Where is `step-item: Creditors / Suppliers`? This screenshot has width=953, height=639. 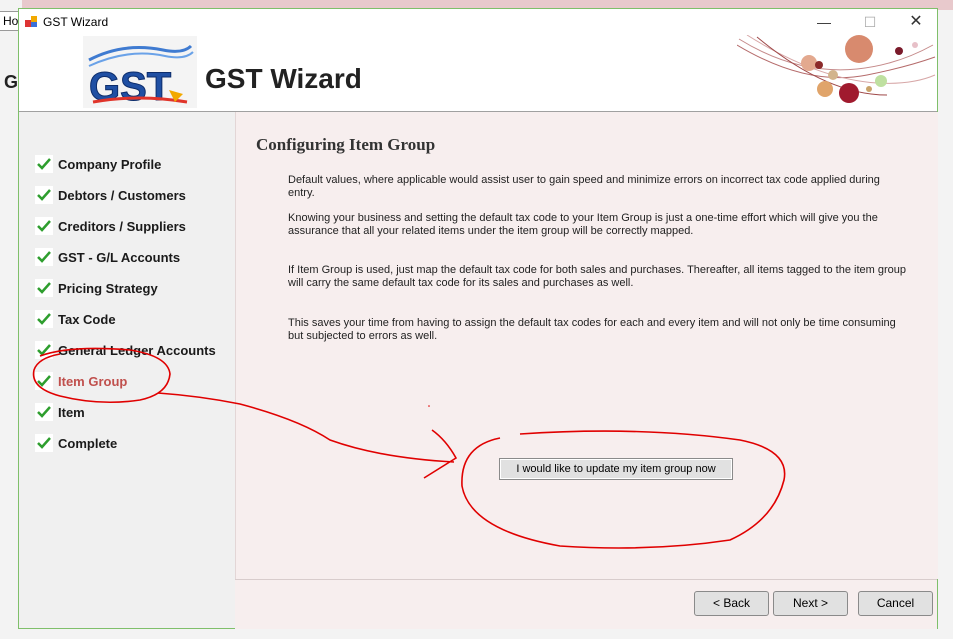
step-item: Creditors / Suppliers is located at coordinates (110, 226).